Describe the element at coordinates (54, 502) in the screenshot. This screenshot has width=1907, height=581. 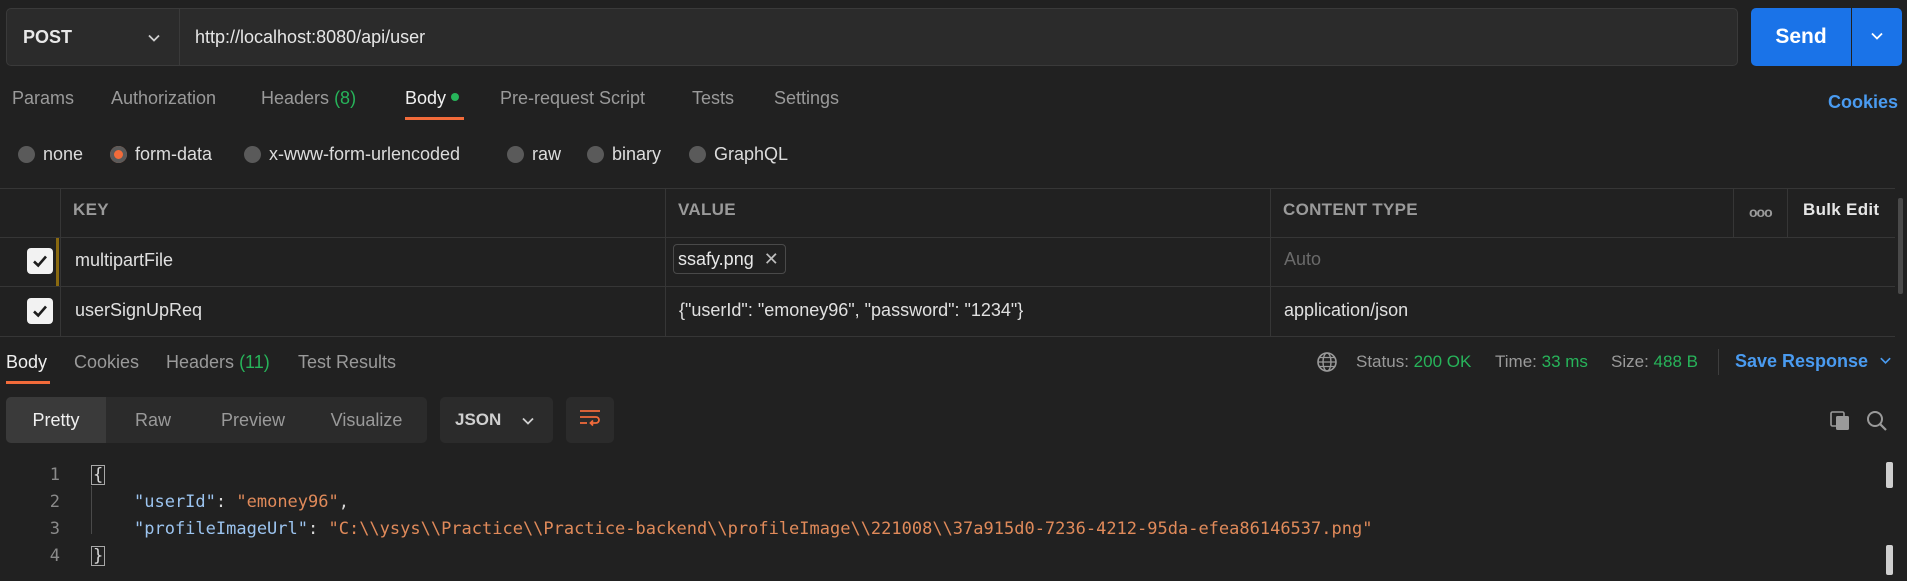
I see `line-number: 2` at that location.